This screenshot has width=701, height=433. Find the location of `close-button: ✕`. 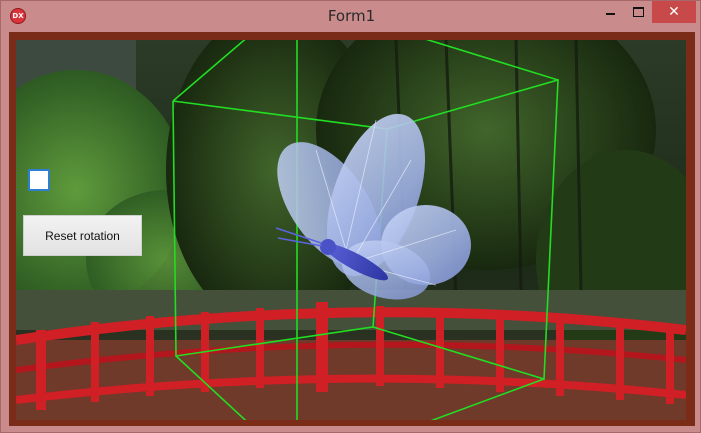

close-button: ✕ is located at coordinates (674, 12).